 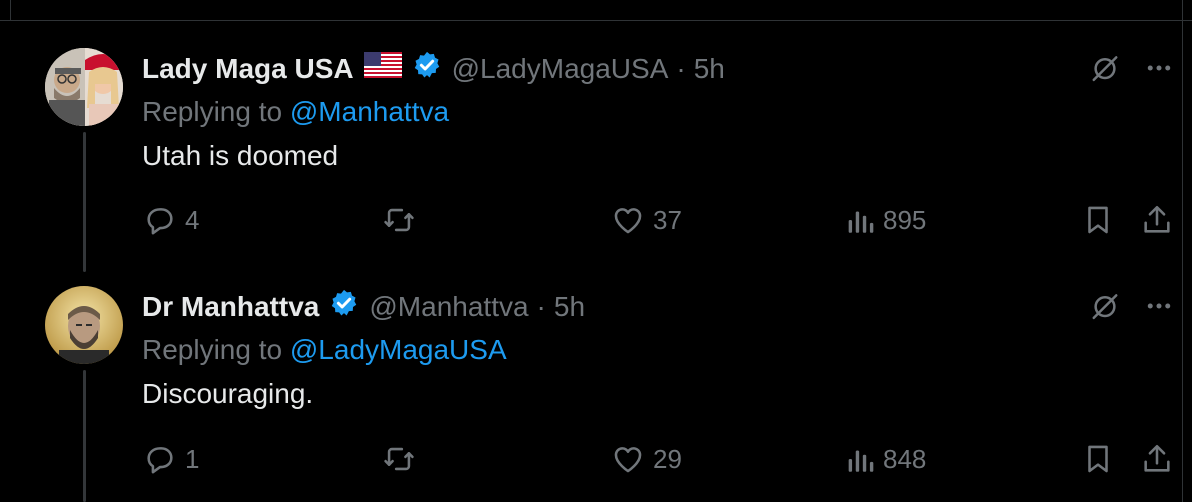 I want to click on views-count: 895, so click(x=905, y=220).